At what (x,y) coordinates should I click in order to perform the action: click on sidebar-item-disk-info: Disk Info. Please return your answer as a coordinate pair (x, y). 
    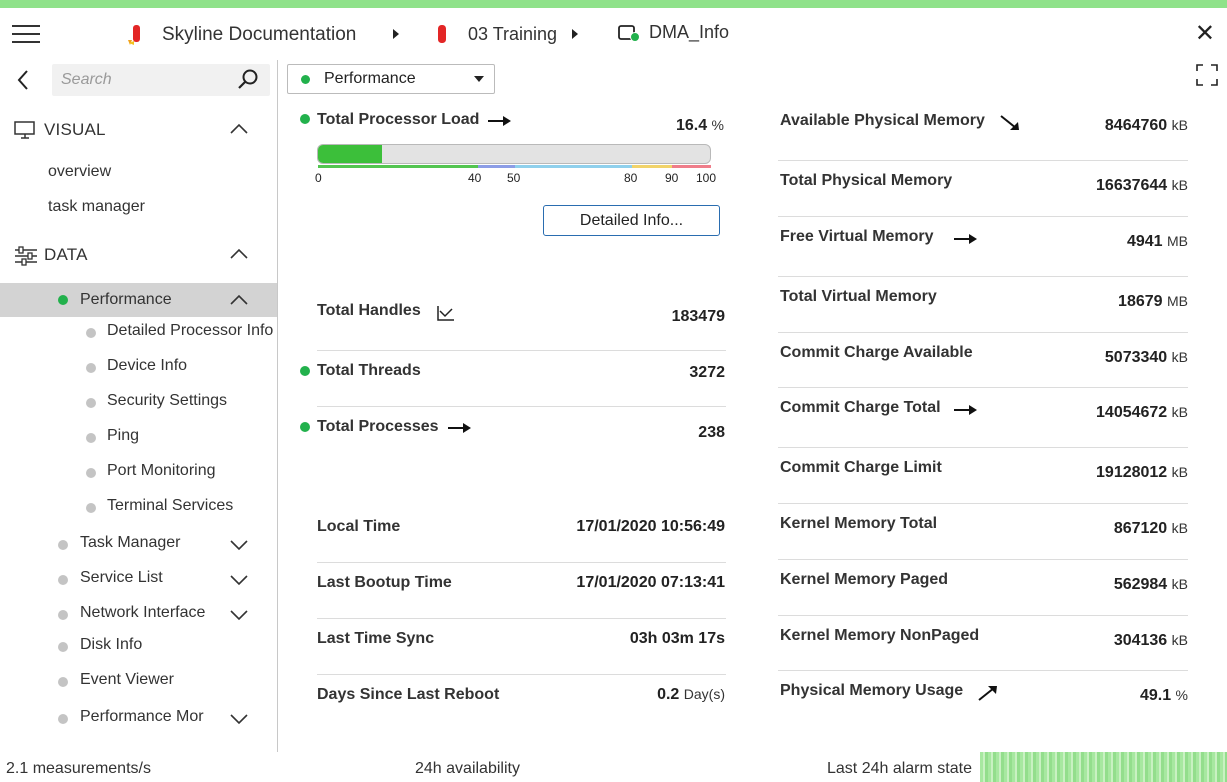
    Looking at the image, I should click on (138, 647).